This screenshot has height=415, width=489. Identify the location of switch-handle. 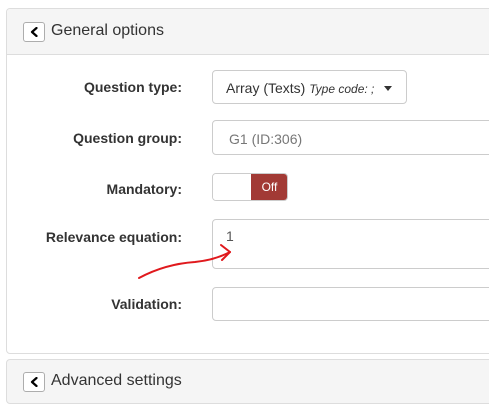
(232, 187).